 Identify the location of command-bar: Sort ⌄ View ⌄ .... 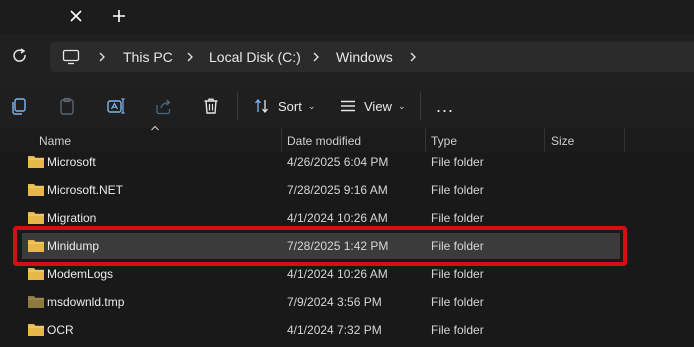
(347, 106).